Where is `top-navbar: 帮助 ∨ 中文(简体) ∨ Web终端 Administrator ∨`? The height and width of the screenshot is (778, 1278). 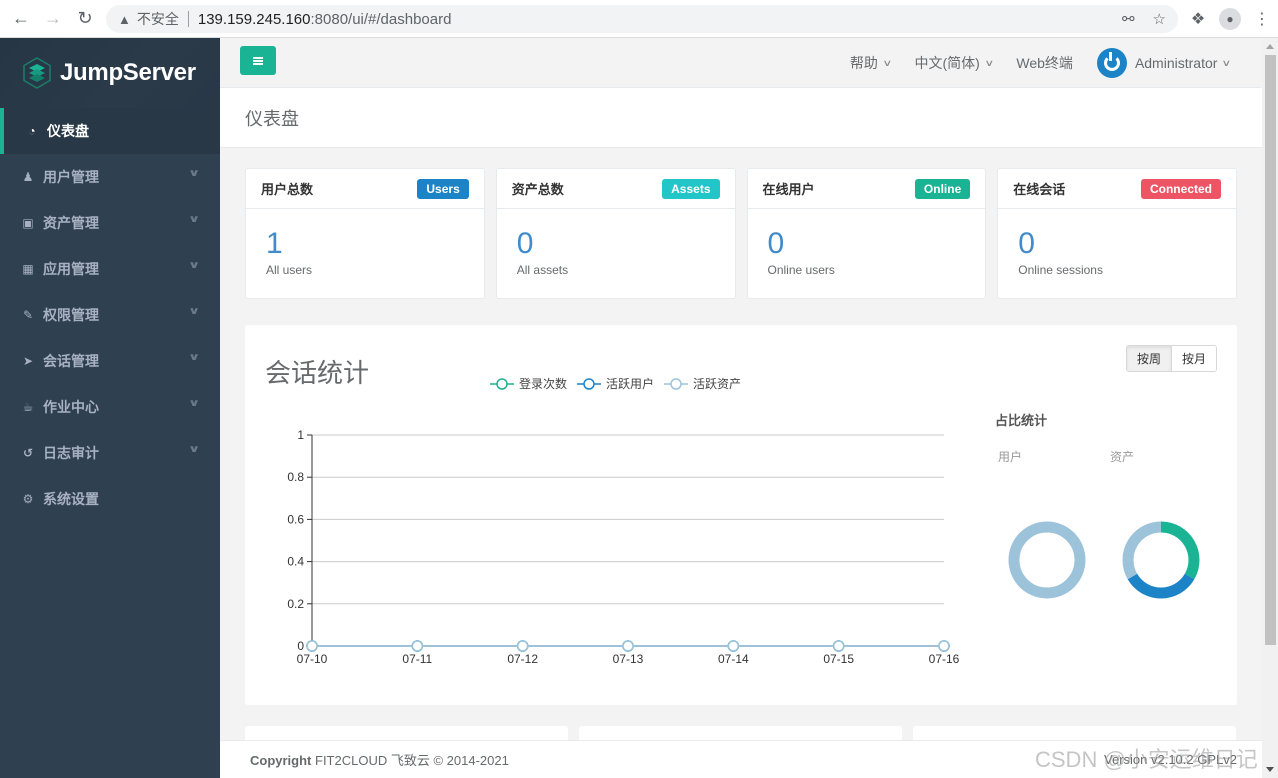
top-navbar: 帮助 ∨ 中文(简体) ∨ Web终端 Administrator ∨ is located at coordinates (740, 63).